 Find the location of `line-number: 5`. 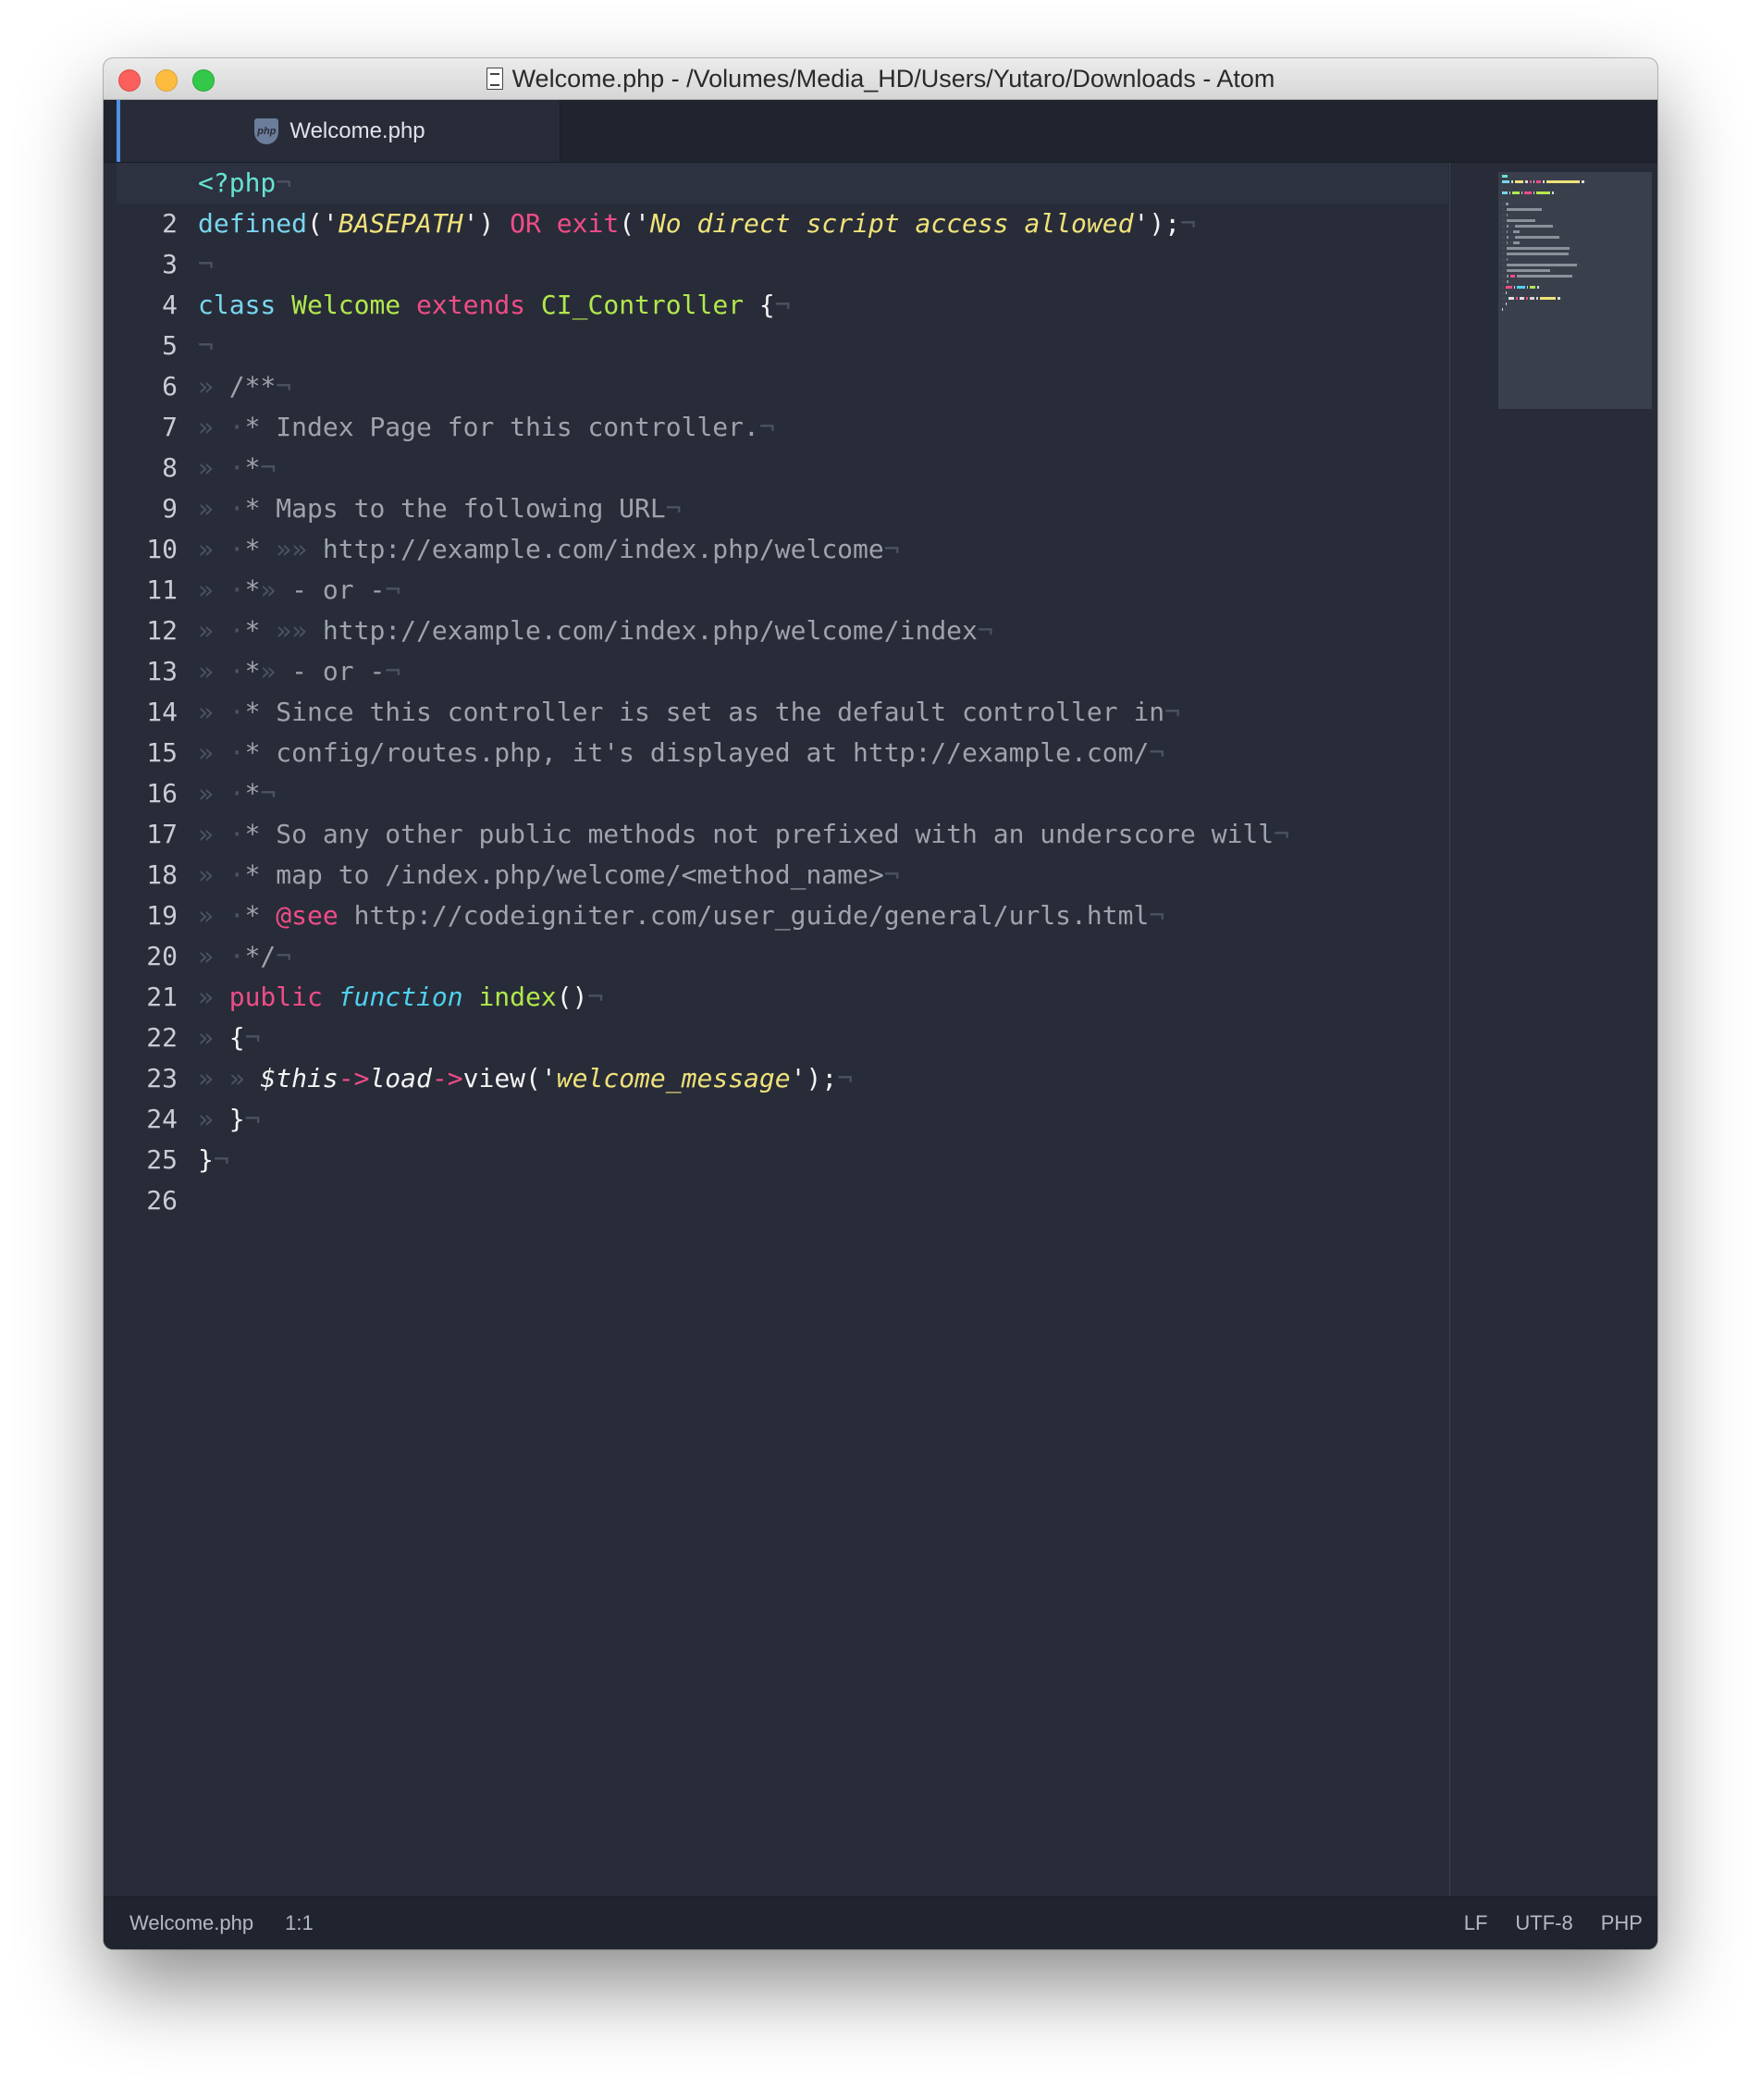

line-number: 5 is located at coordinates (149, 346).